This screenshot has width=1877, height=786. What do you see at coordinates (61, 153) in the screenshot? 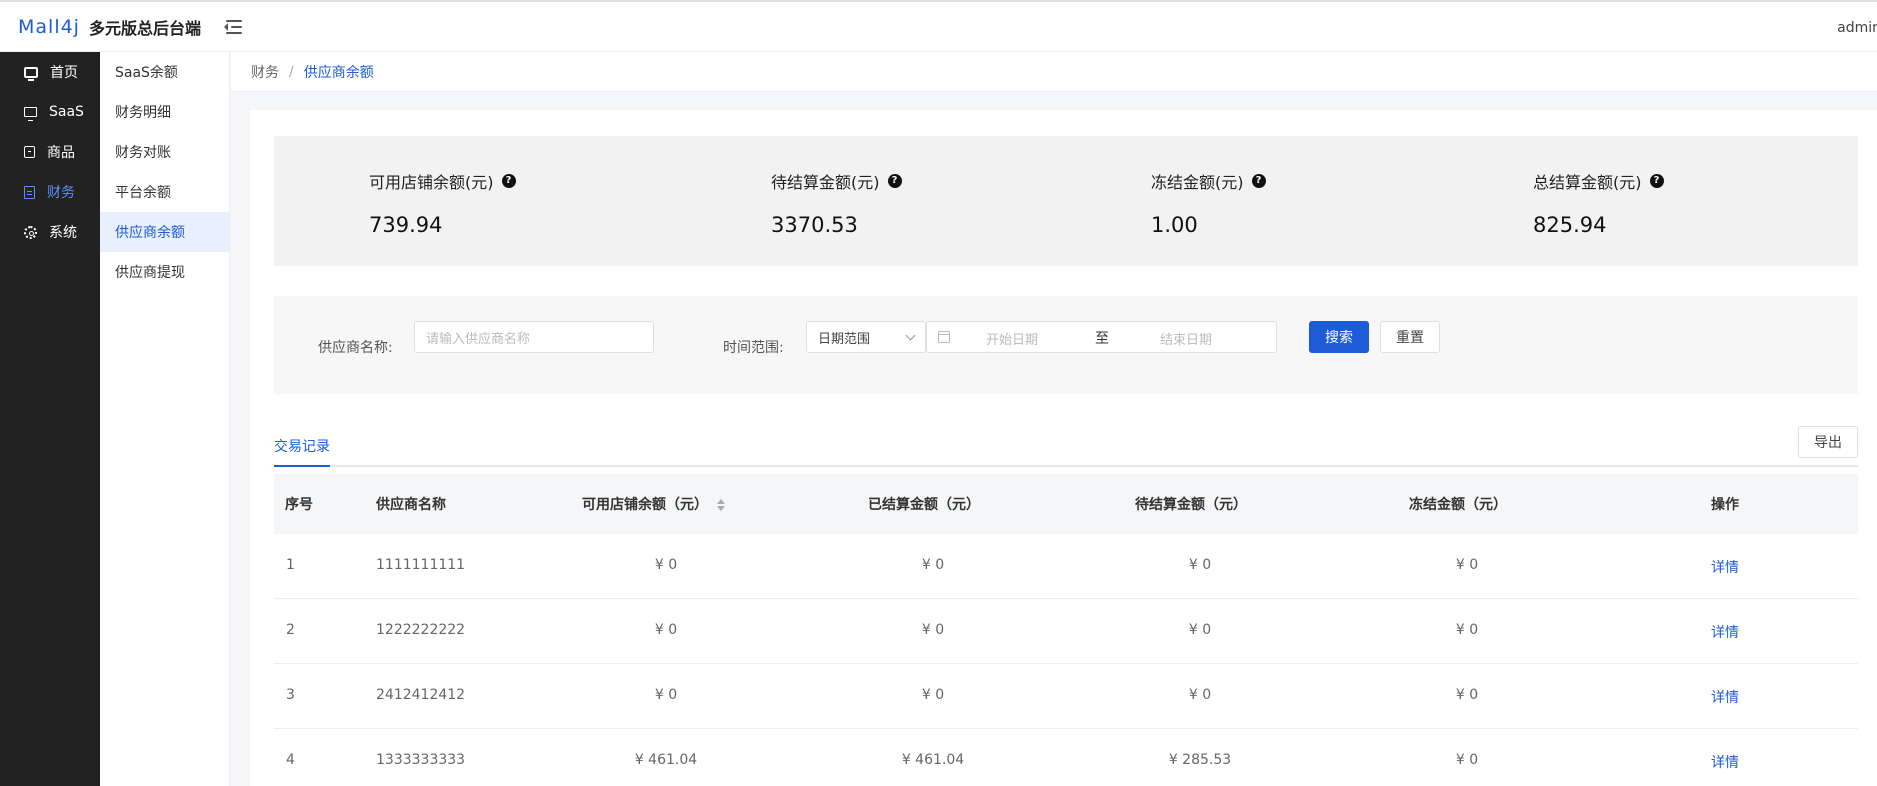
I see `sidebar-item-label: 商品` at bounding box center [61, 153].